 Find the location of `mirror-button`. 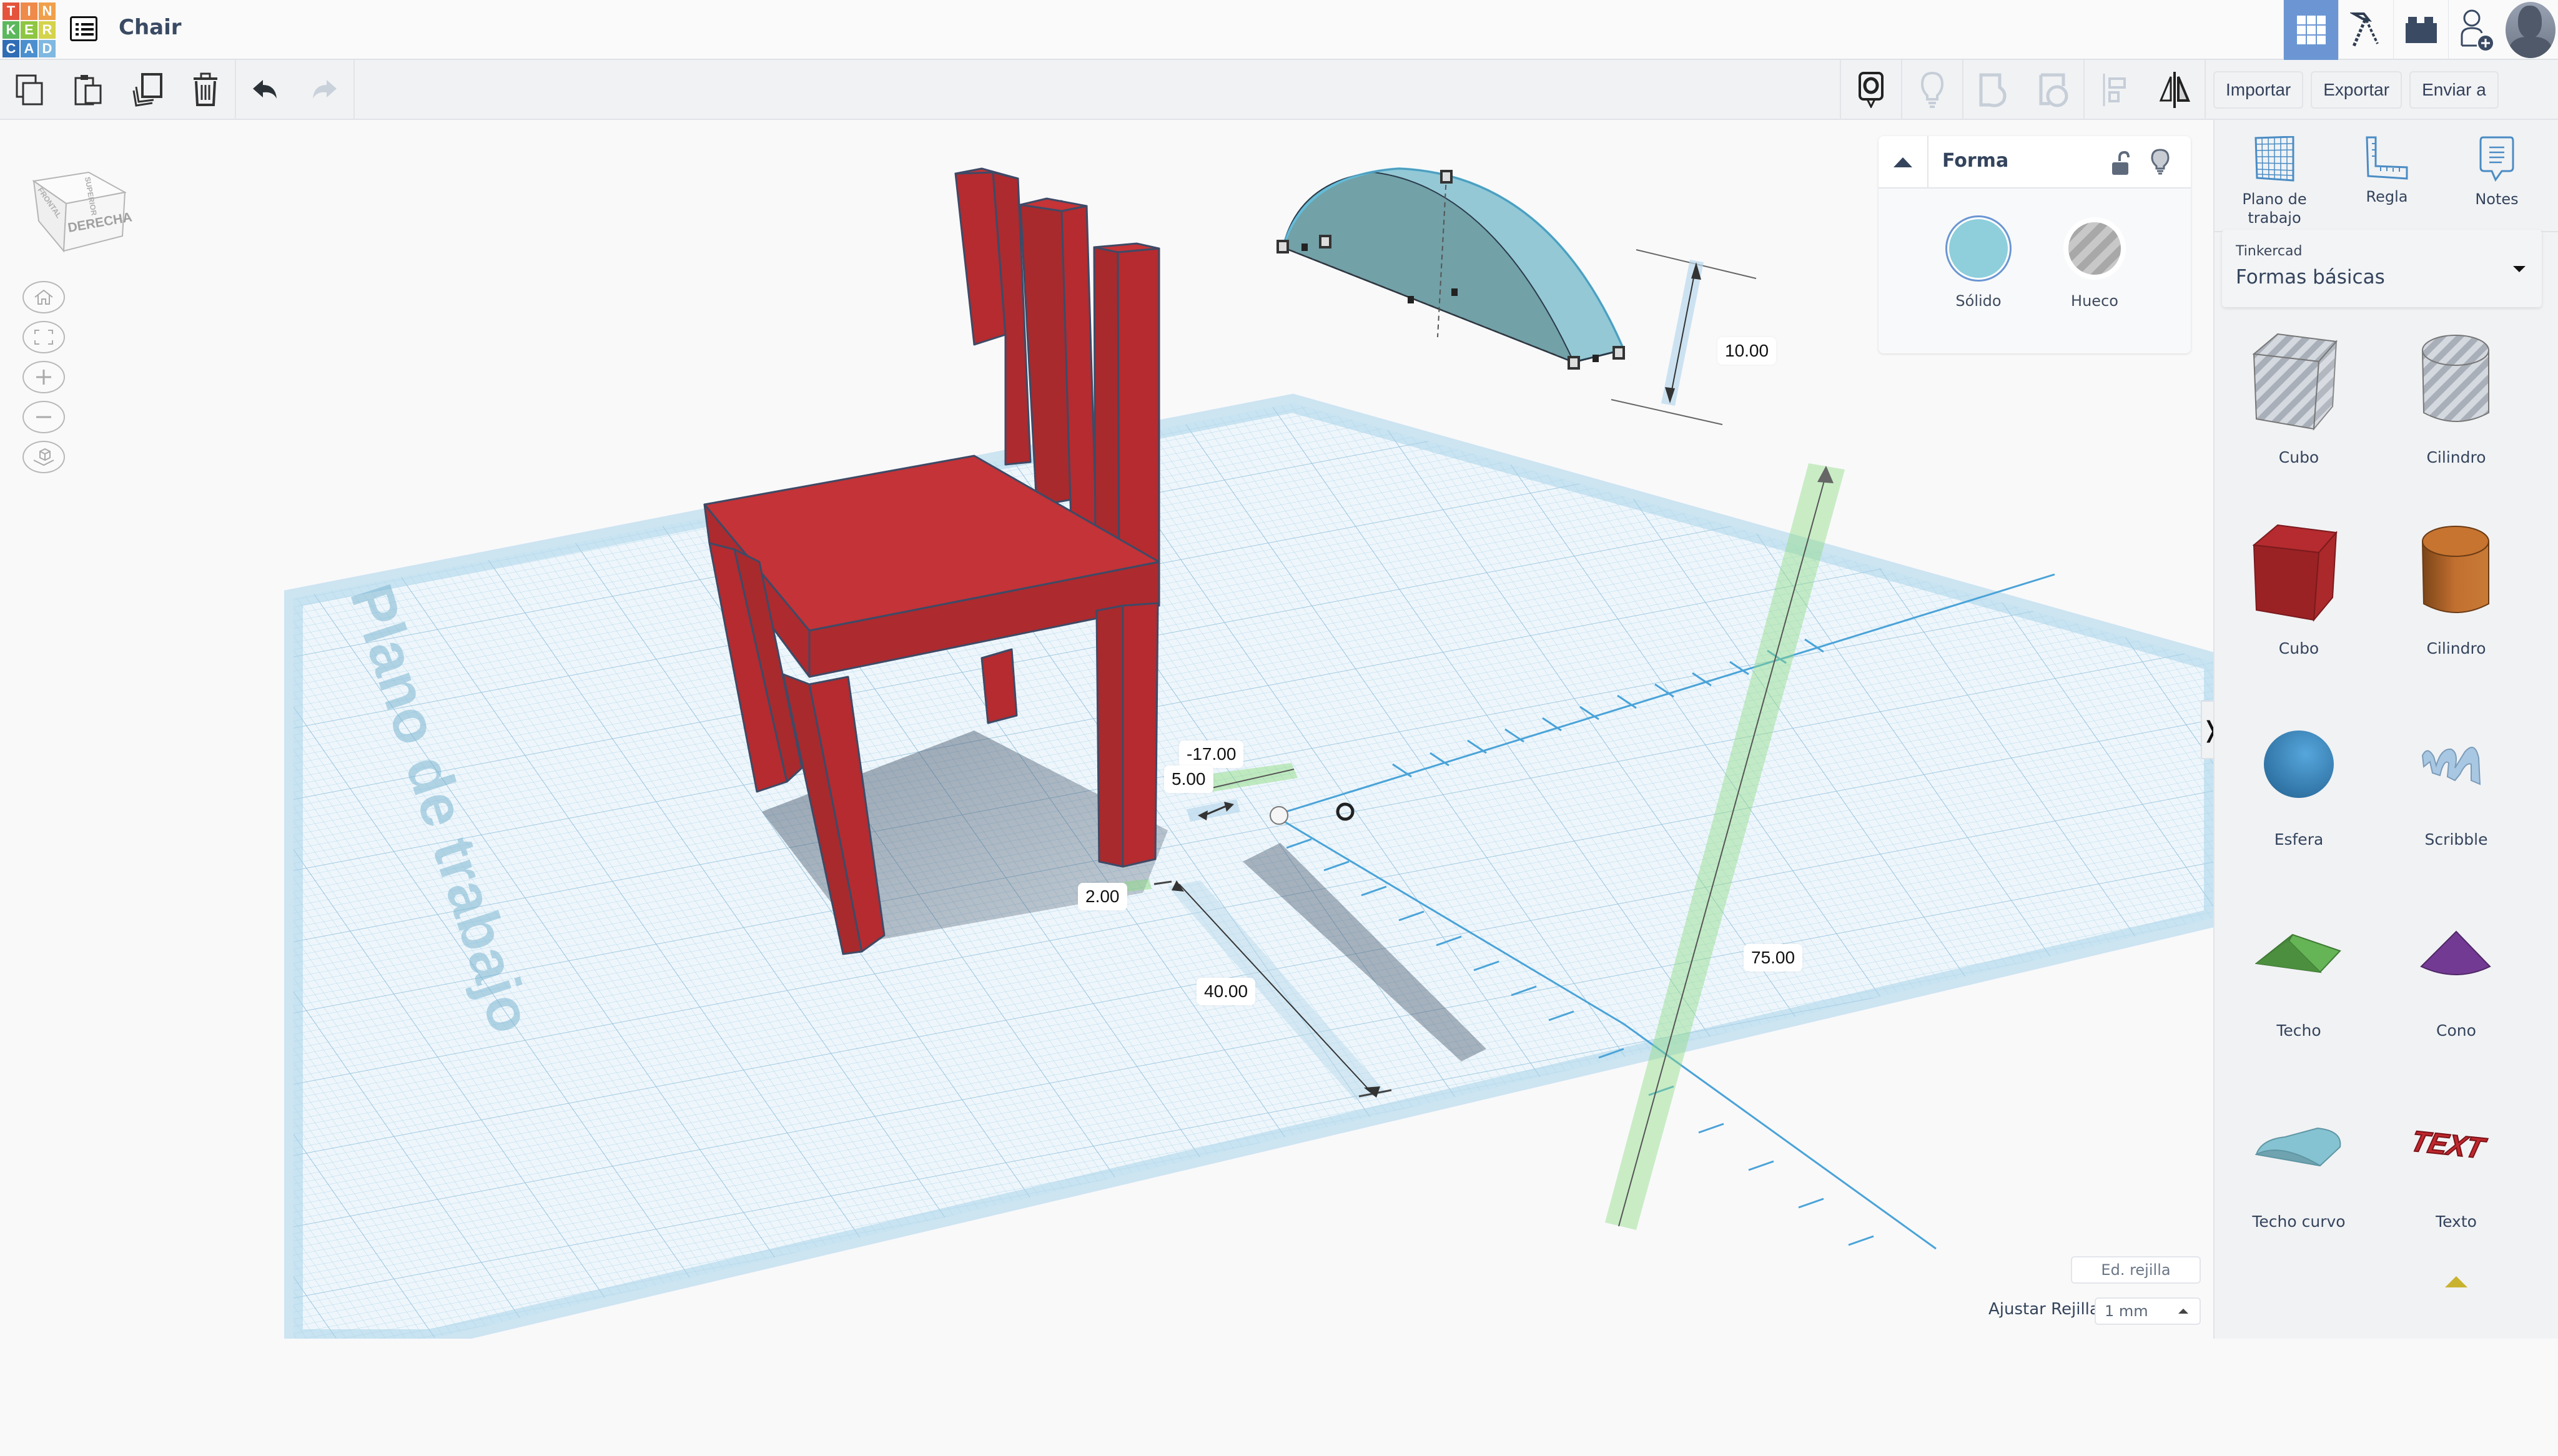

mirror-button is located at coordinates (2175, 90).